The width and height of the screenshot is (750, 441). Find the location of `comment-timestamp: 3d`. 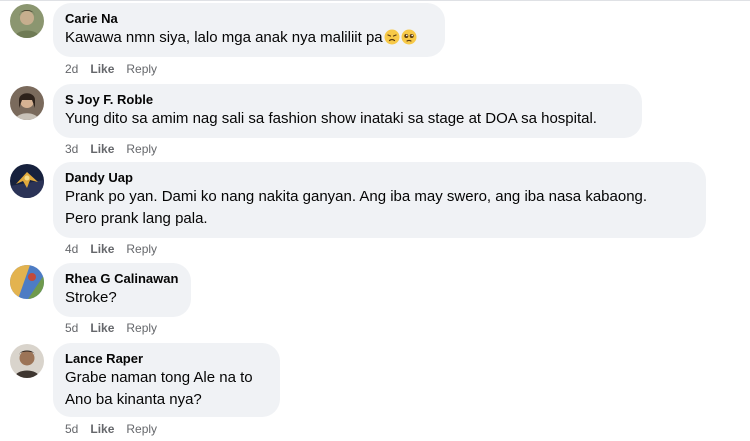

comment-timestamp: 3d is located at coordinates (71, 149).